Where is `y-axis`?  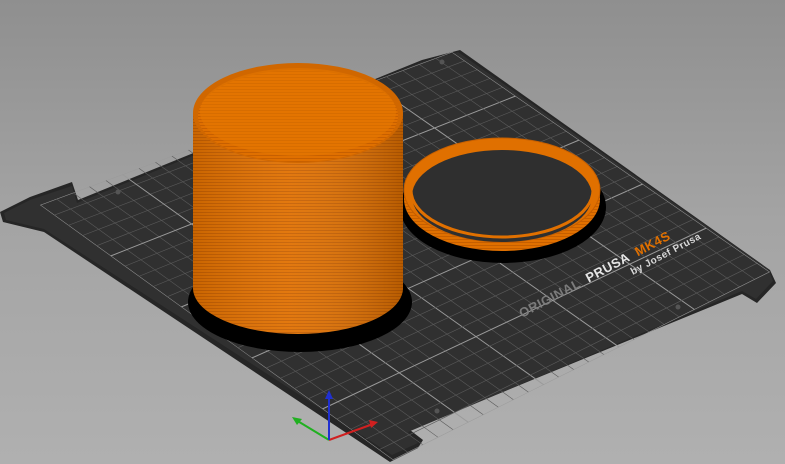 y-axis is located at coordinates (312, 430).